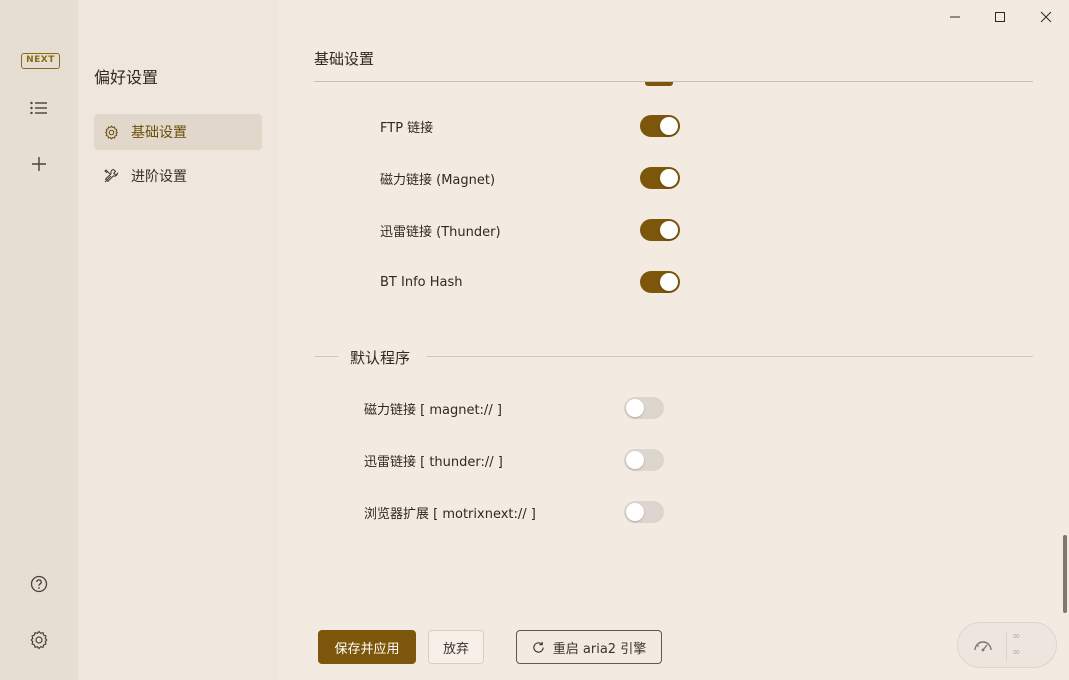 This screenshot has height=680, width=1069. I want to click on toggle-magnet, so click(660, 178).